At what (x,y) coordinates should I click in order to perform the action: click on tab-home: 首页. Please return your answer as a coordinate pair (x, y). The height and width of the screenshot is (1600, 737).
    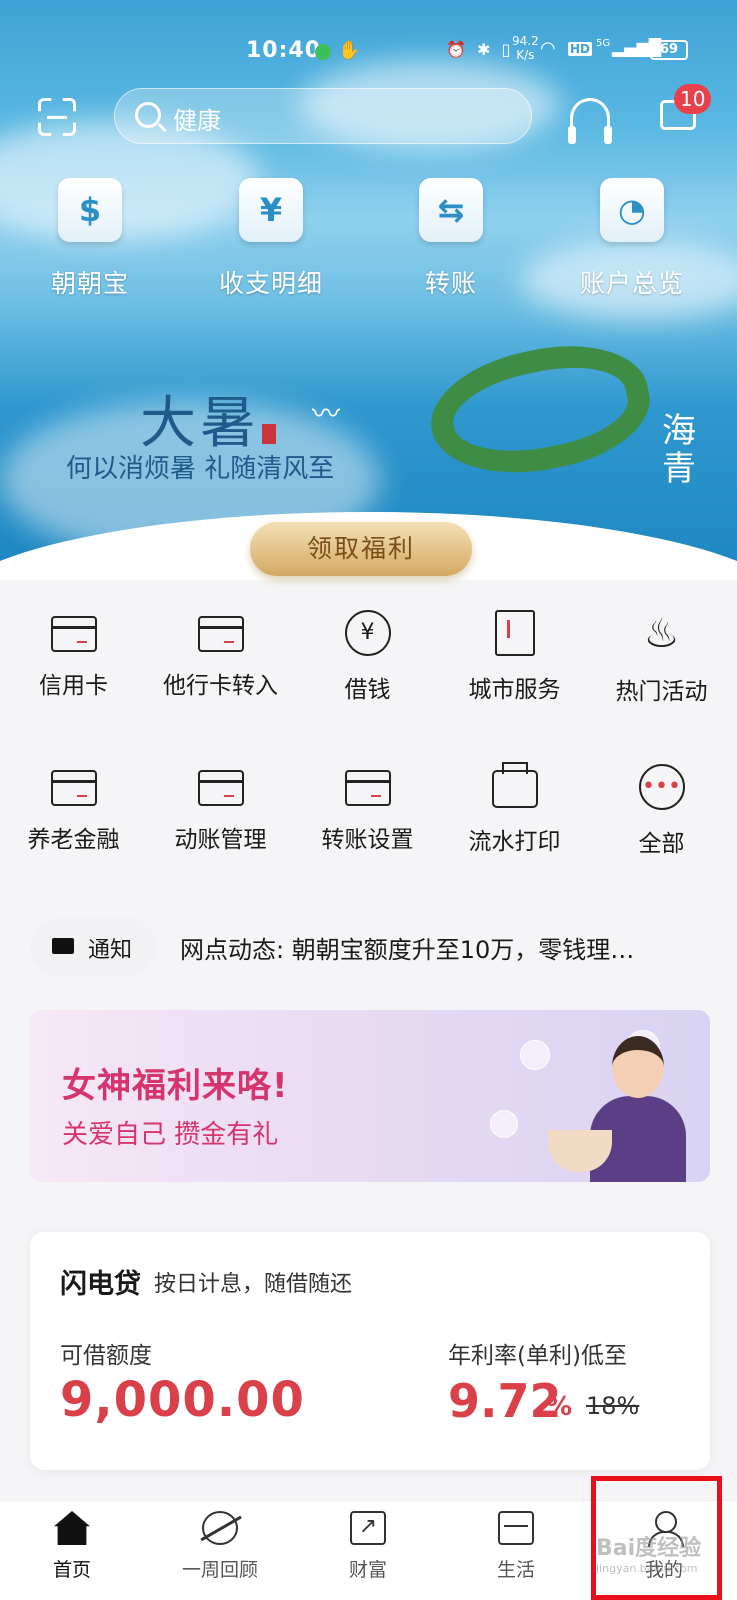
    Looking at the image, I should click on (72, 1546).